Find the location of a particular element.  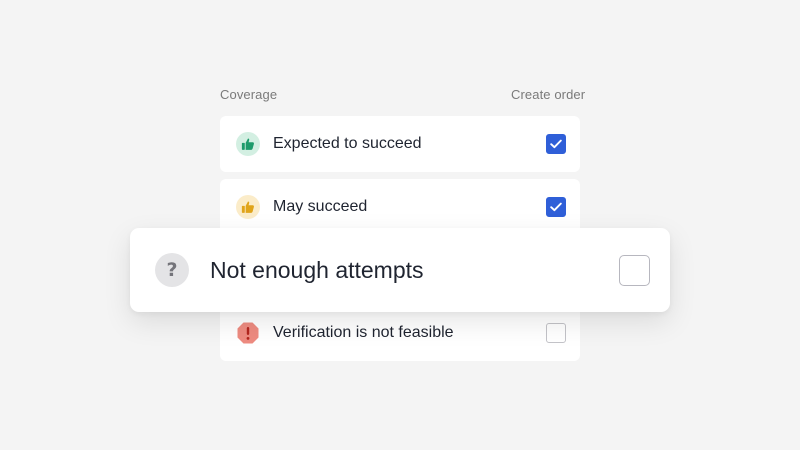

coverage-row-expected-to-succeed: Expected to succeed is located at coordinates (400, 144).